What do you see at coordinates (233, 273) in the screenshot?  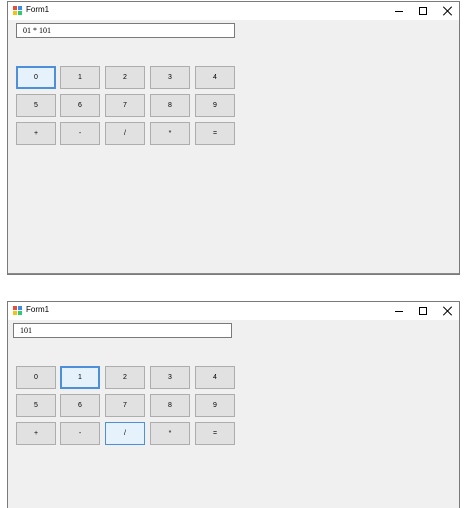 I see `bottom-divider` at bounding box center [233, 273].